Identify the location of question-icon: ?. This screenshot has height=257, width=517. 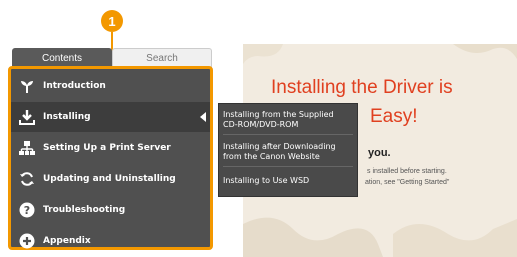
(27, 210).